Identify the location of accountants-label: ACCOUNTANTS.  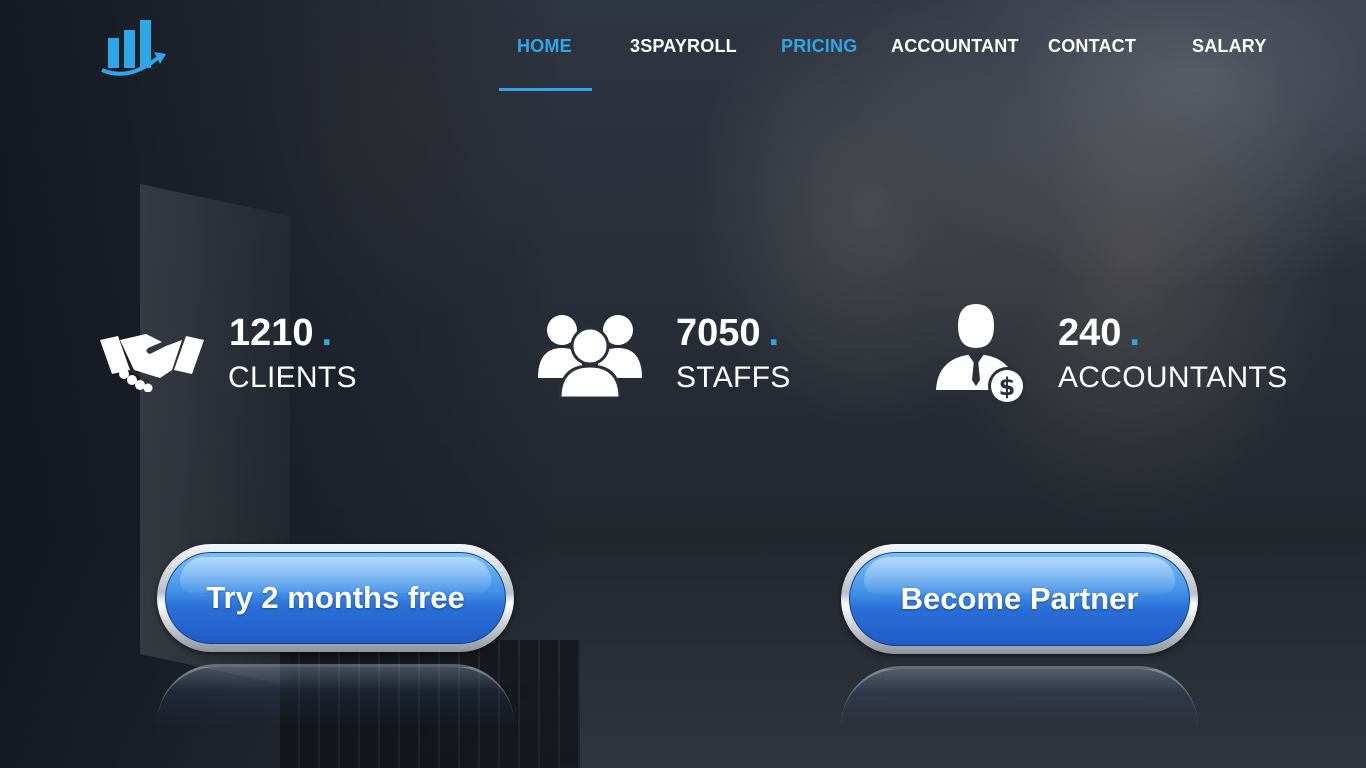
(1173, 377).